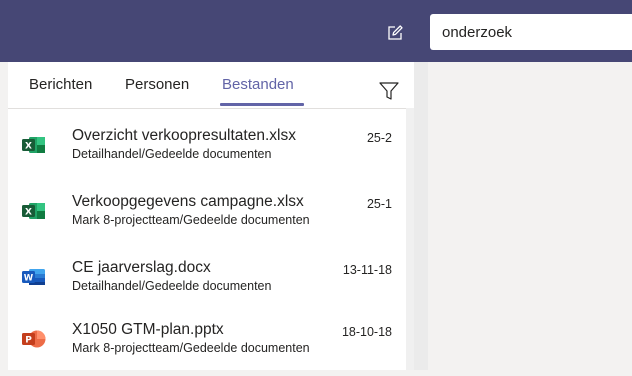 The width and height of the screenshot is (632, 376). What do you see at coordinates (366, 332) in the screenshot?
I see `file-date: 18-10-18` at bounding box center [366, 332].